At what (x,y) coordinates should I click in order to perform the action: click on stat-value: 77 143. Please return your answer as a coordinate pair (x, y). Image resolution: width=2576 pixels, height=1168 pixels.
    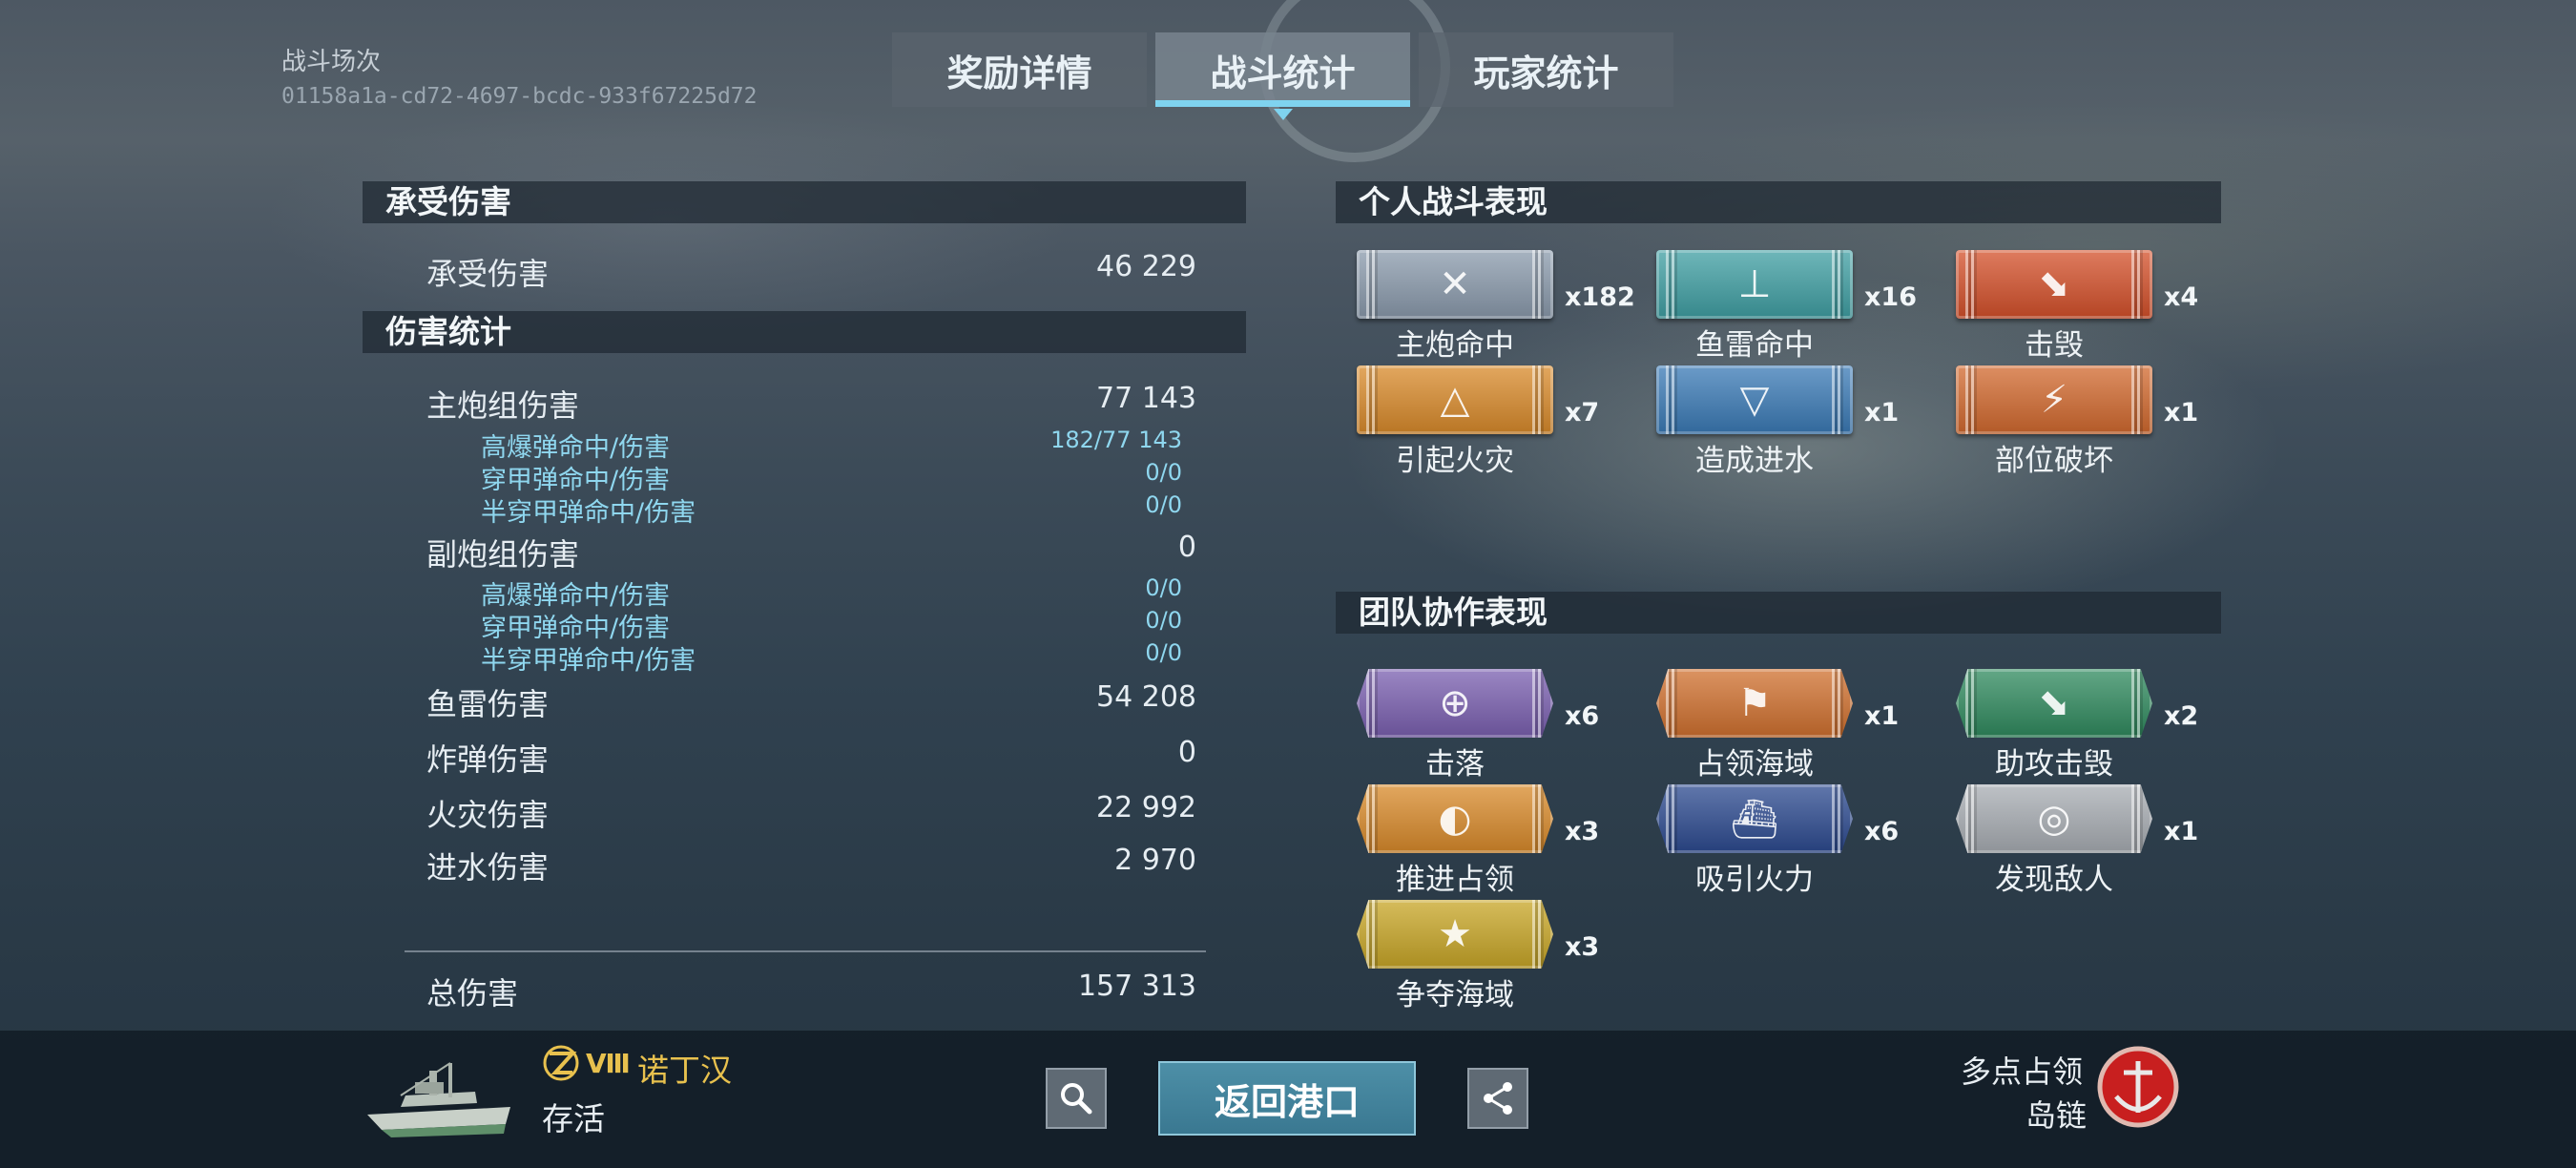
    Looking at the image, I should click on (1146, 398).